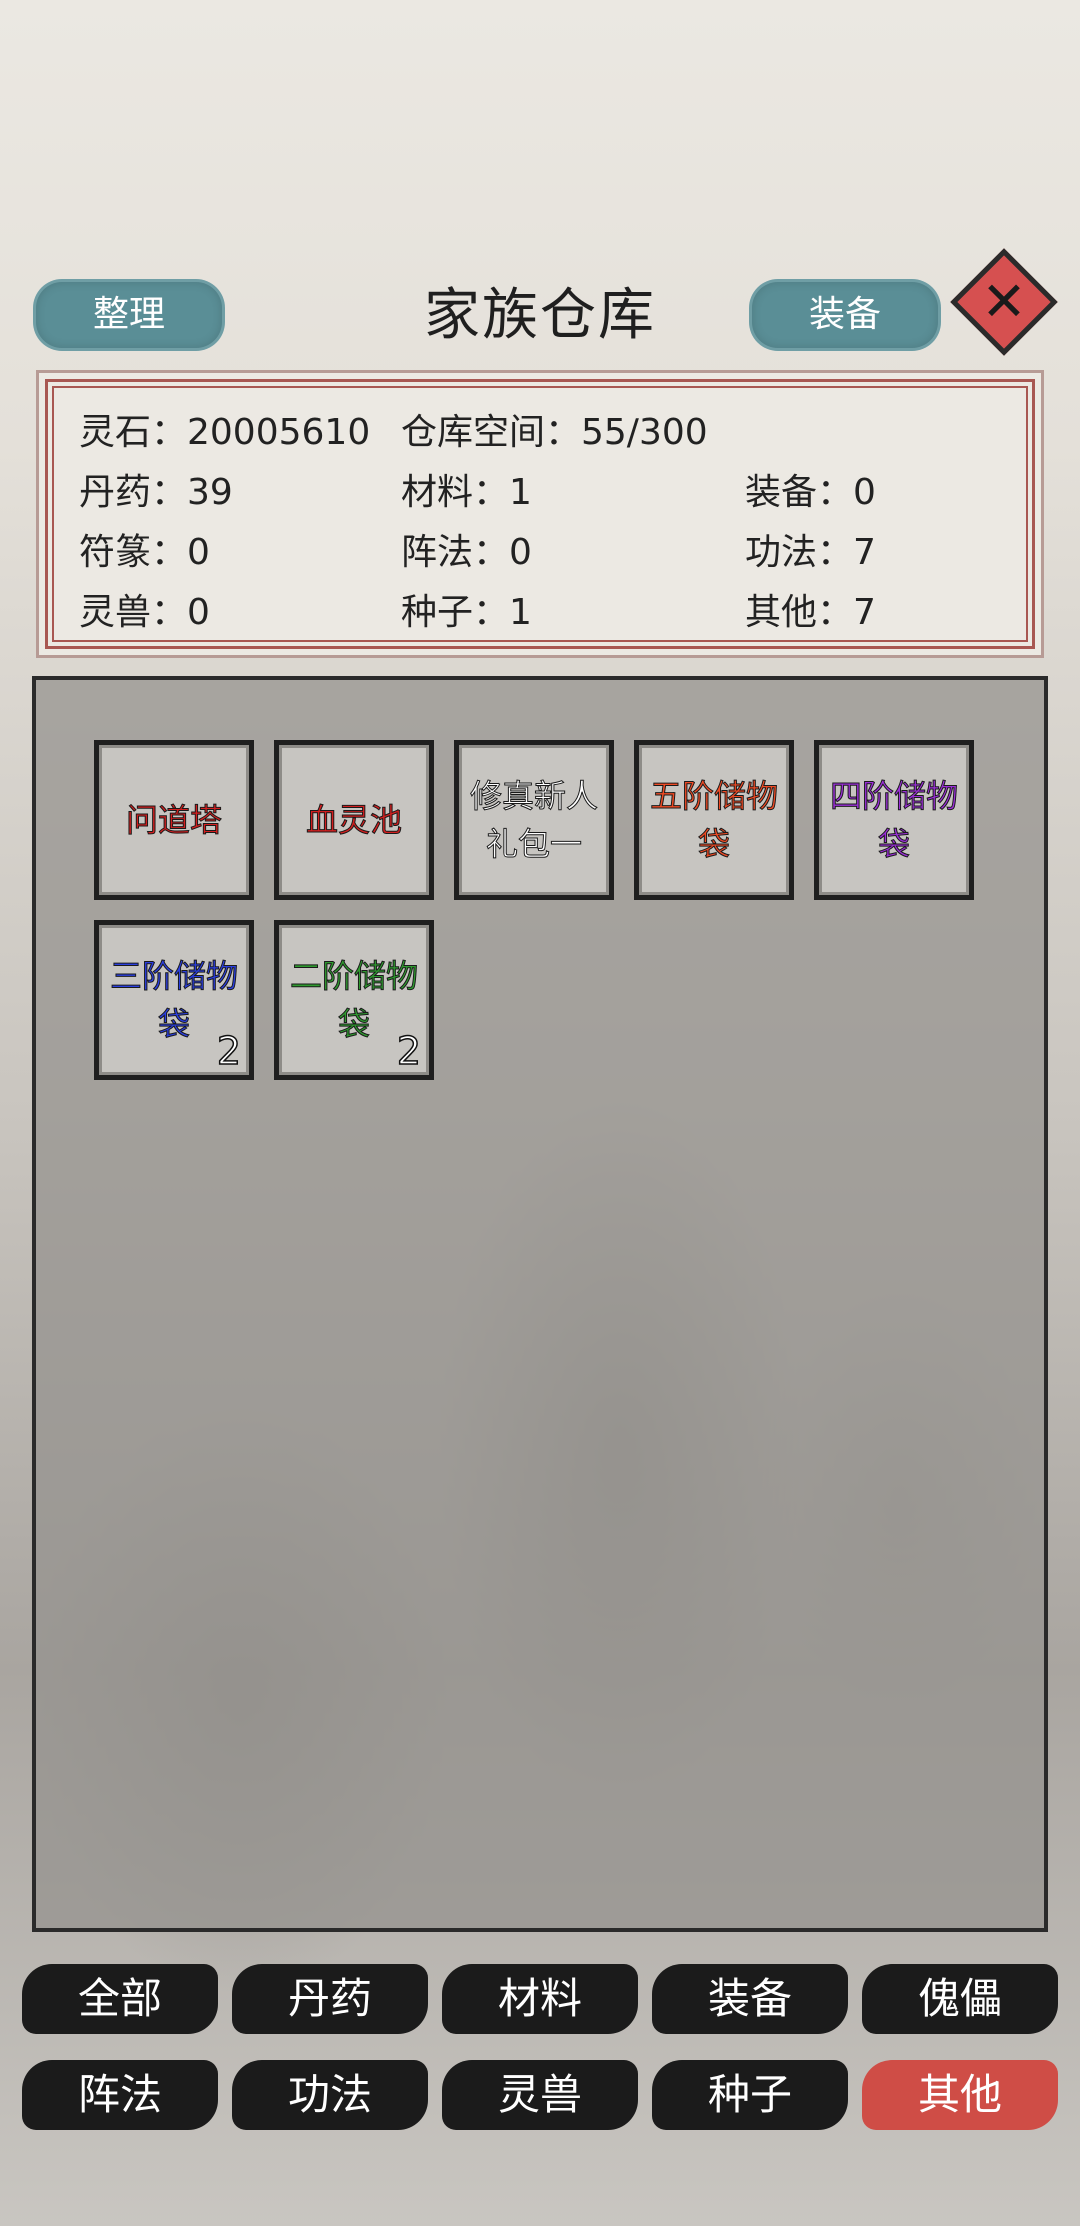  What do you see at coordinates (120, 2095) in the screenshot?
I see `tab-formations: 阵法` at bounding box center [120, 2095].